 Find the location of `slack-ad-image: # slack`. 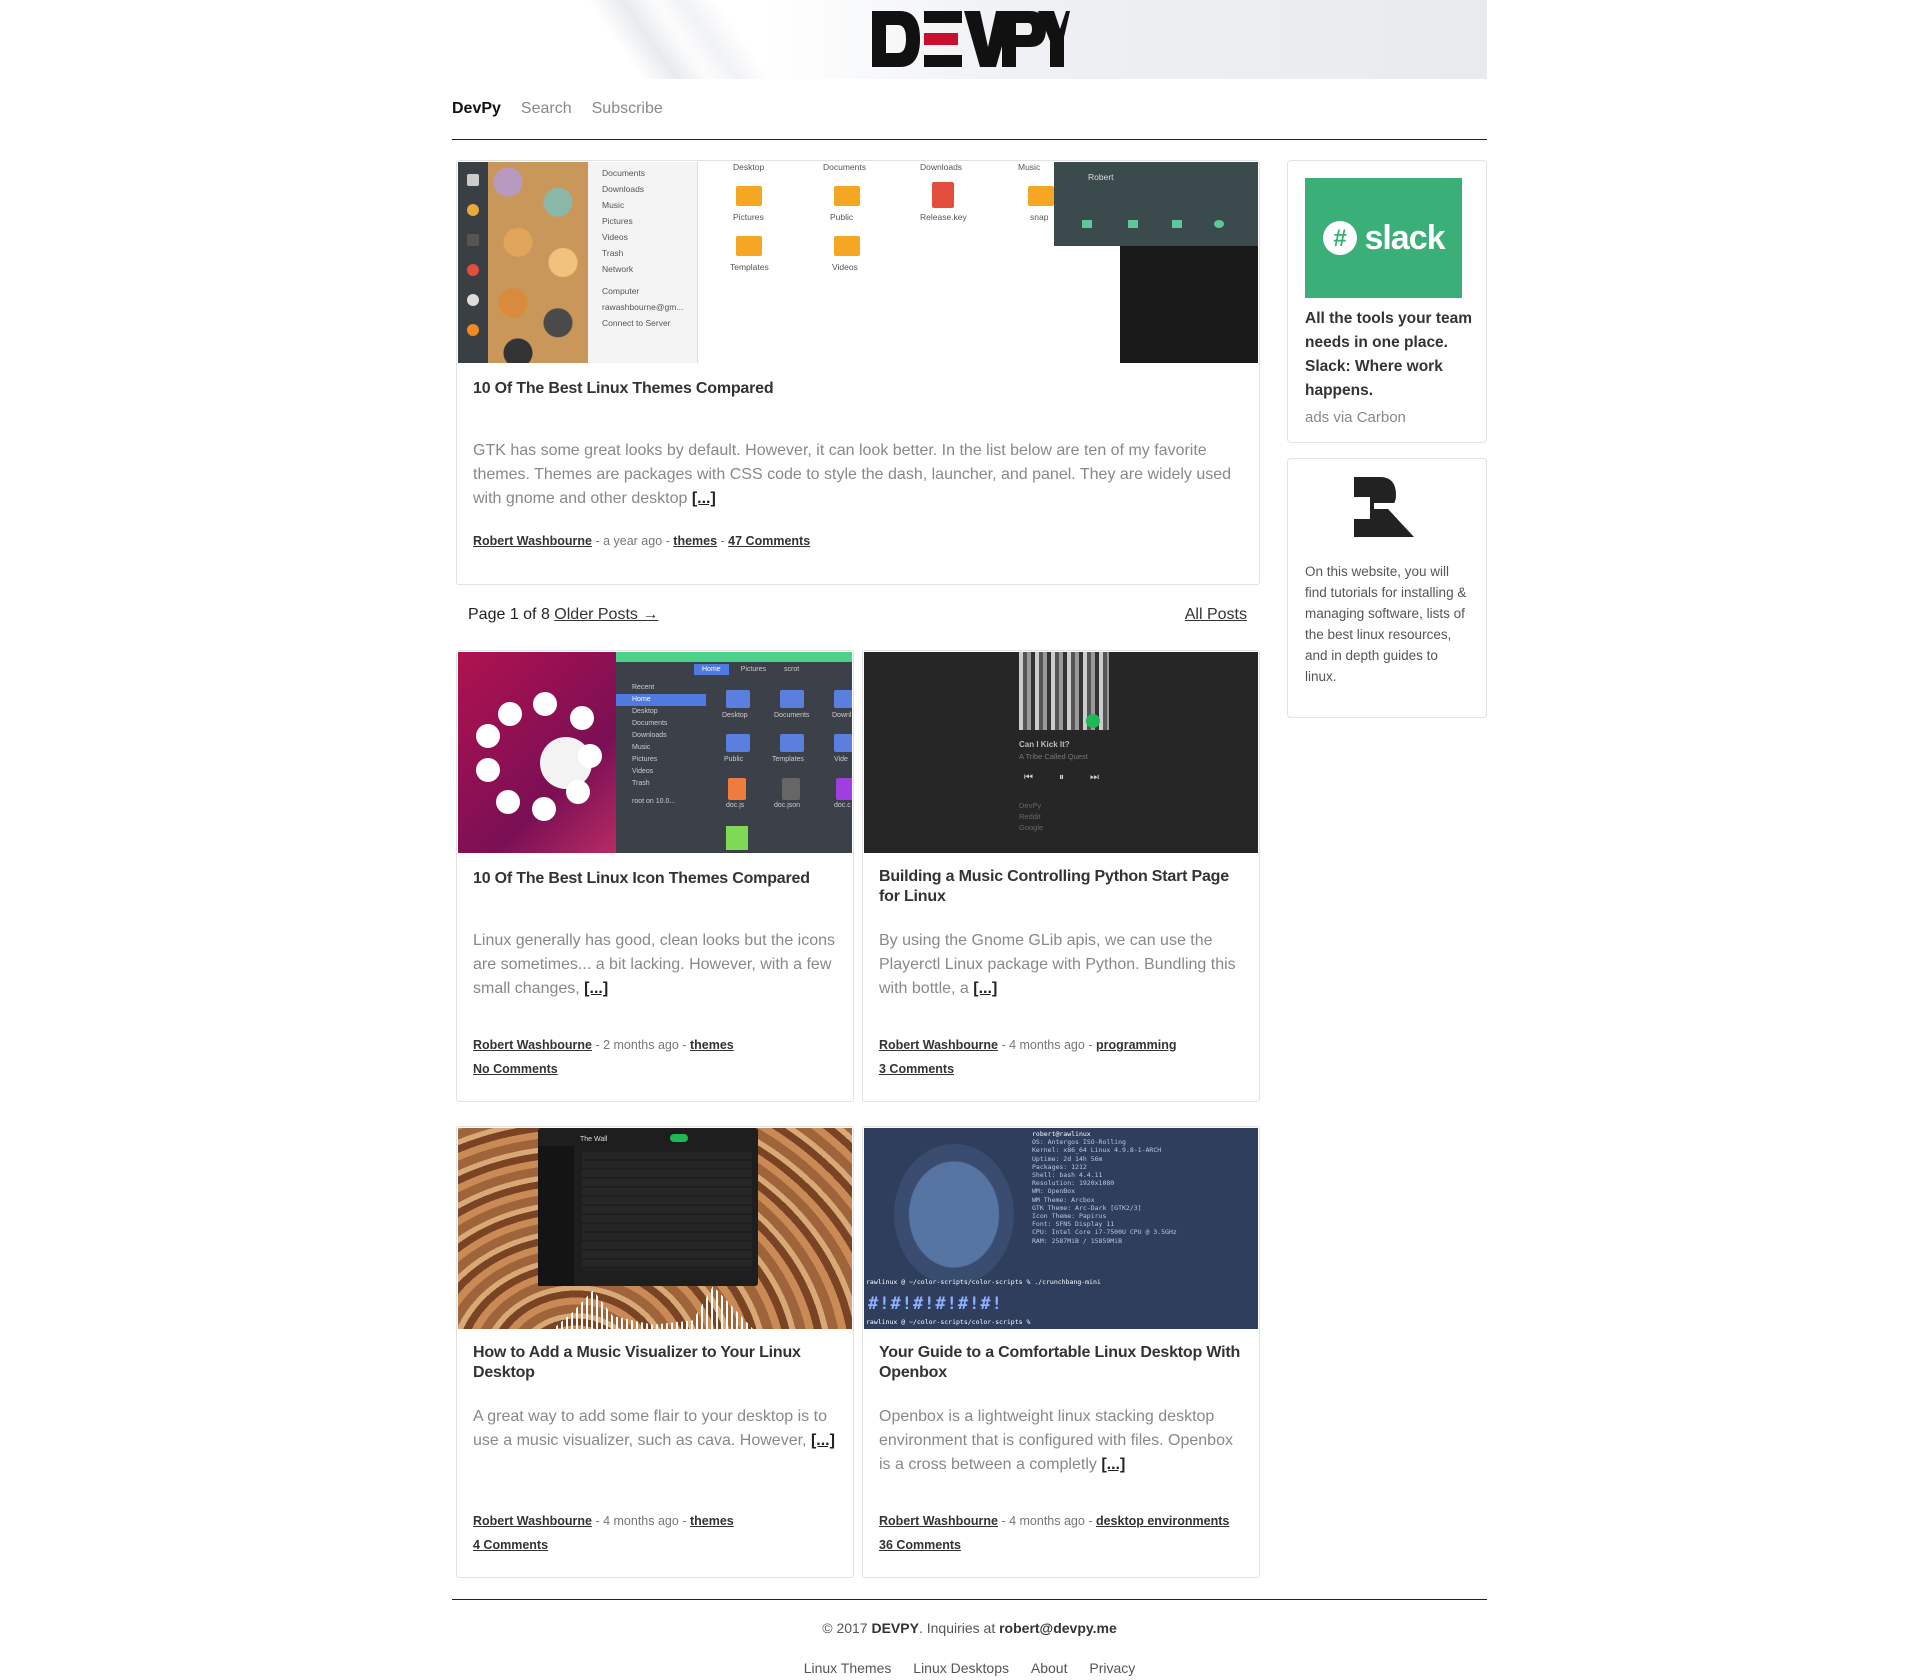

slack-ad-image: # slack is located at coordinates (1383, 238).